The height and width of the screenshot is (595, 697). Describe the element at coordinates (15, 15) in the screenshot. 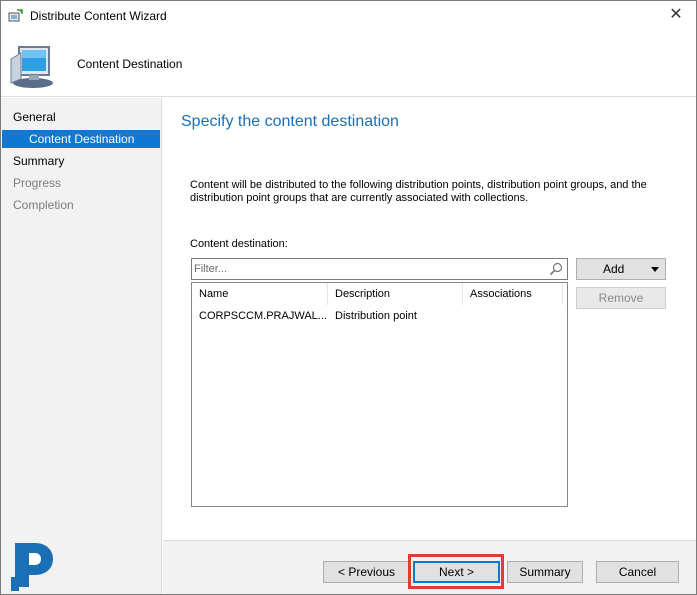

I see `wizard-app-icon` at that location.